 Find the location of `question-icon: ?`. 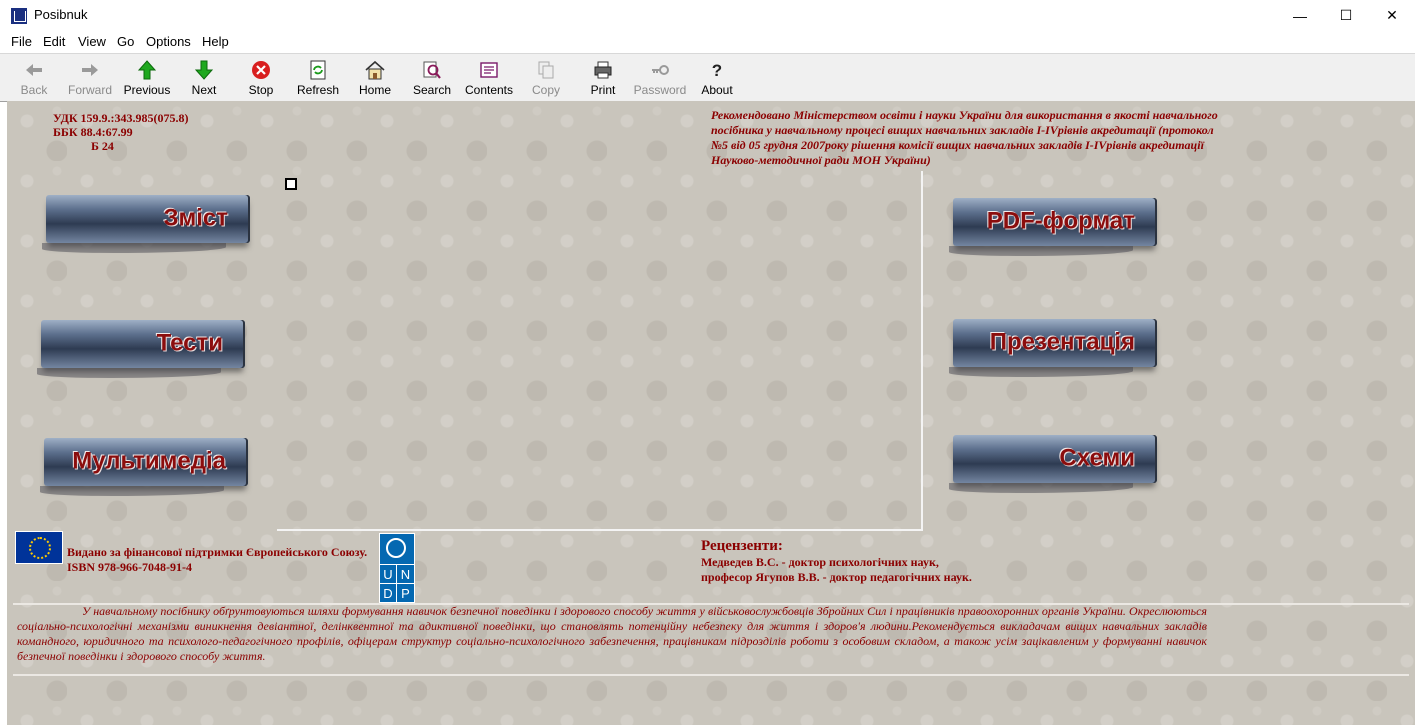

question-icon: ? is located at coordinates (717, 70).